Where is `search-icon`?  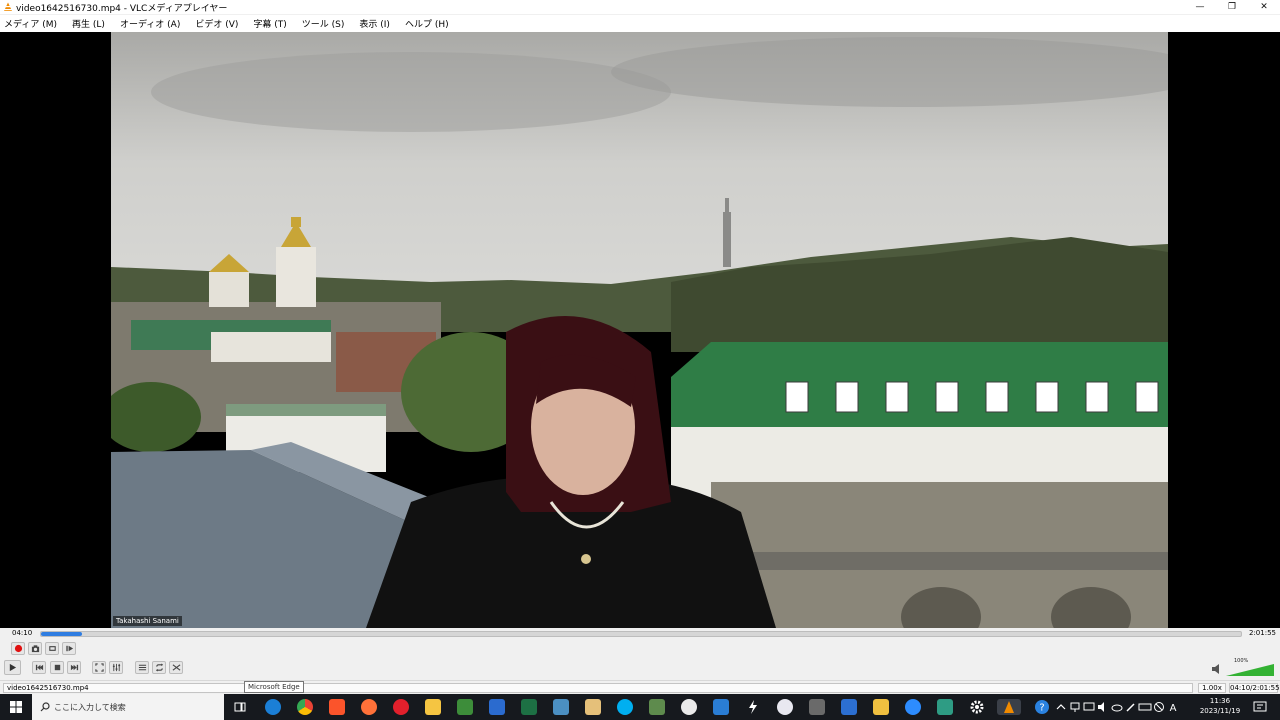
search-icon is located at coordinates (45, 707).